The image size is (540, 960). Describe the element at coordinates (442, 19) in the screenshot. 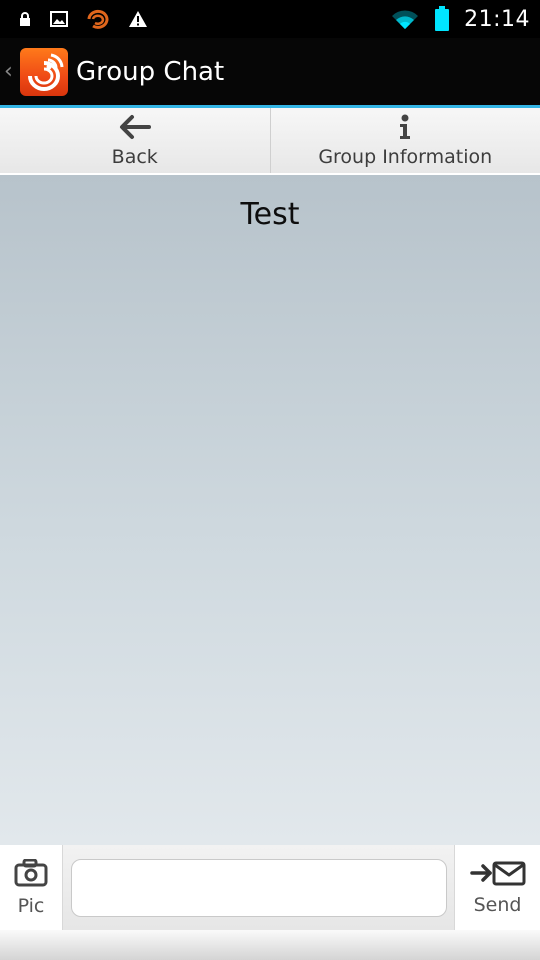

I see `battery-icon` at that location.